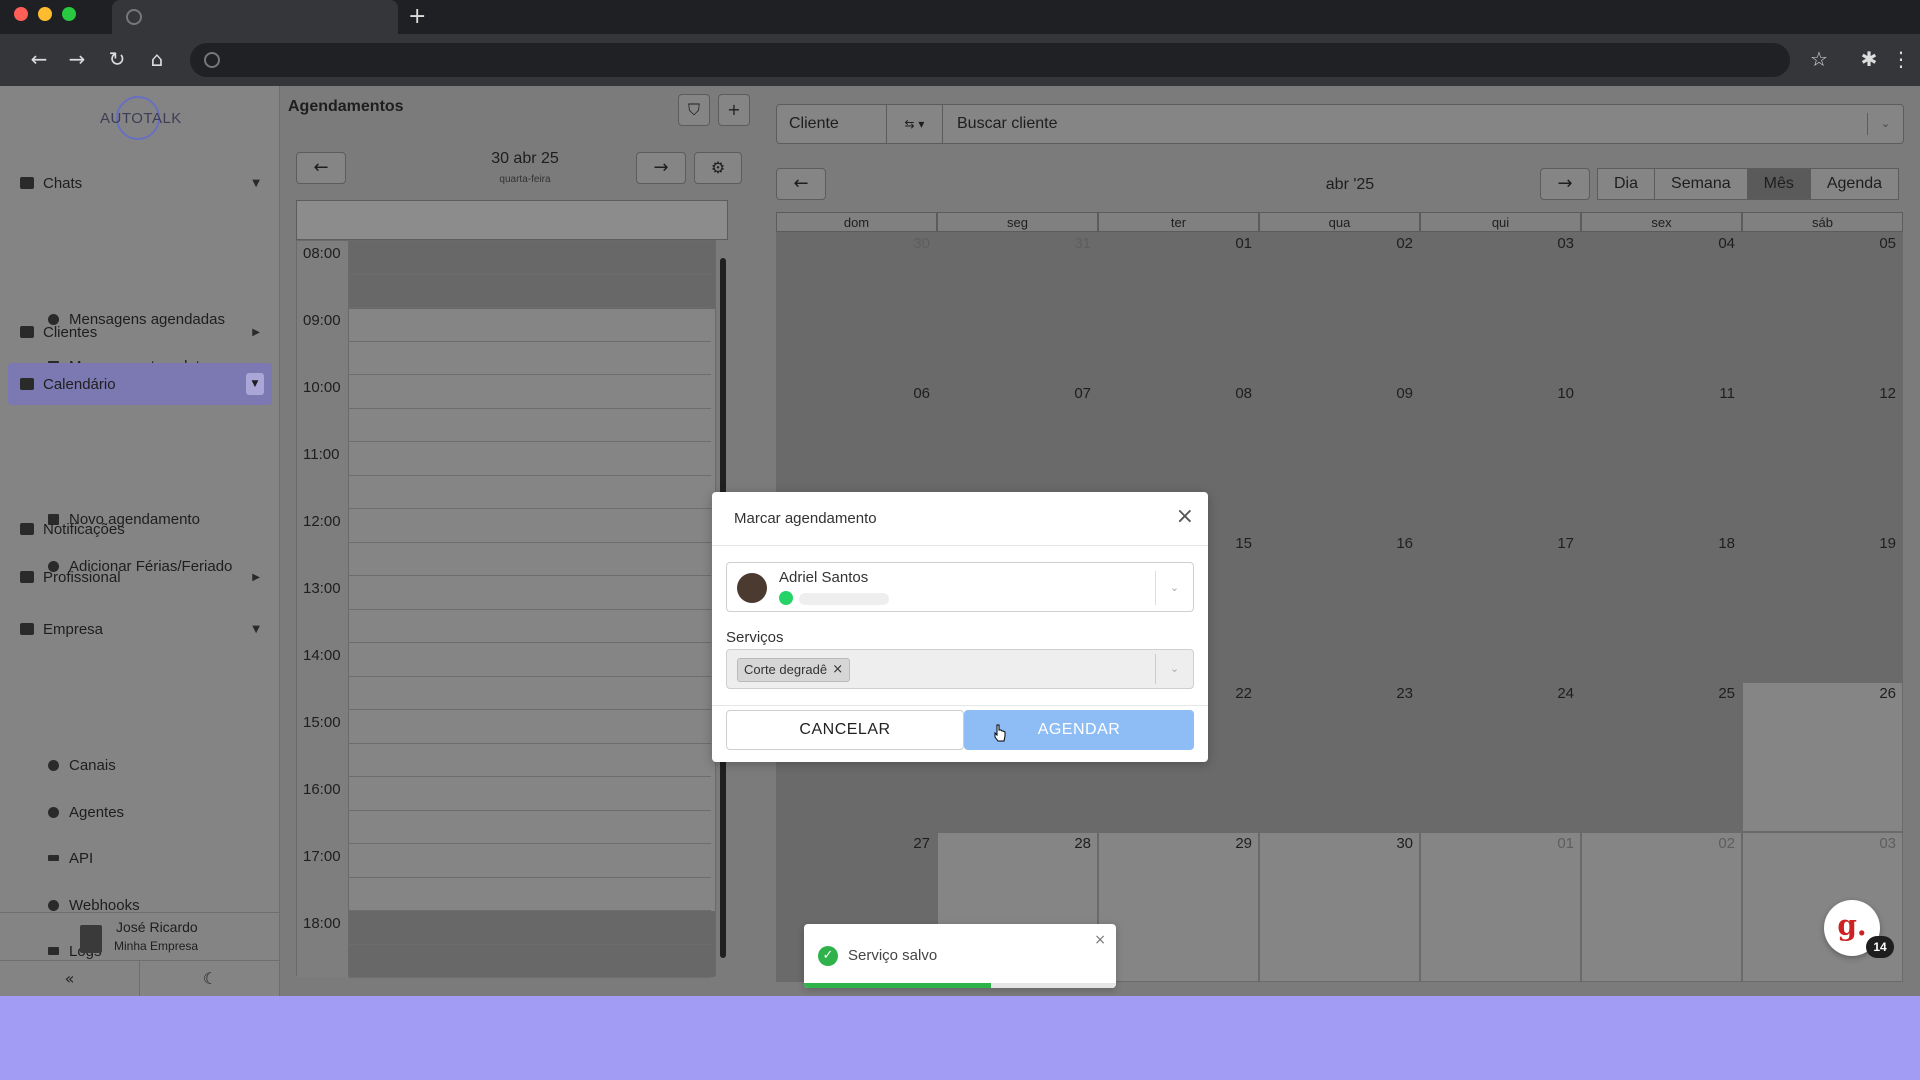  Describe the element at coordinates (1404, 843) in the screenshot. I see `day-number: 30` at that location.